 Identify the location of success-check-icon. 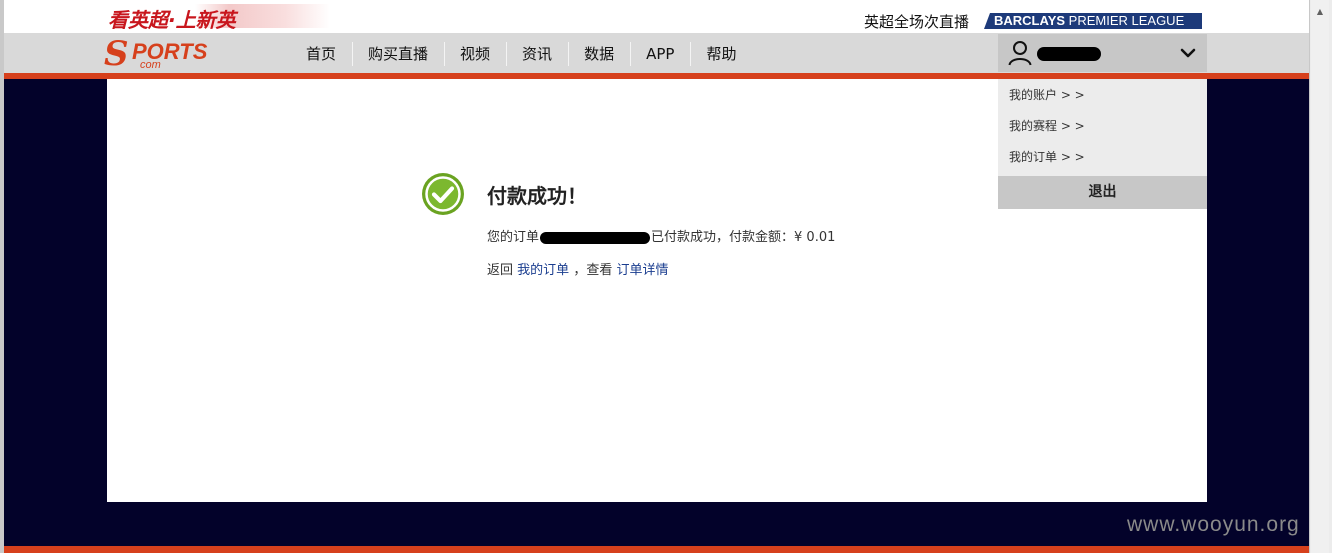
(443, 194).